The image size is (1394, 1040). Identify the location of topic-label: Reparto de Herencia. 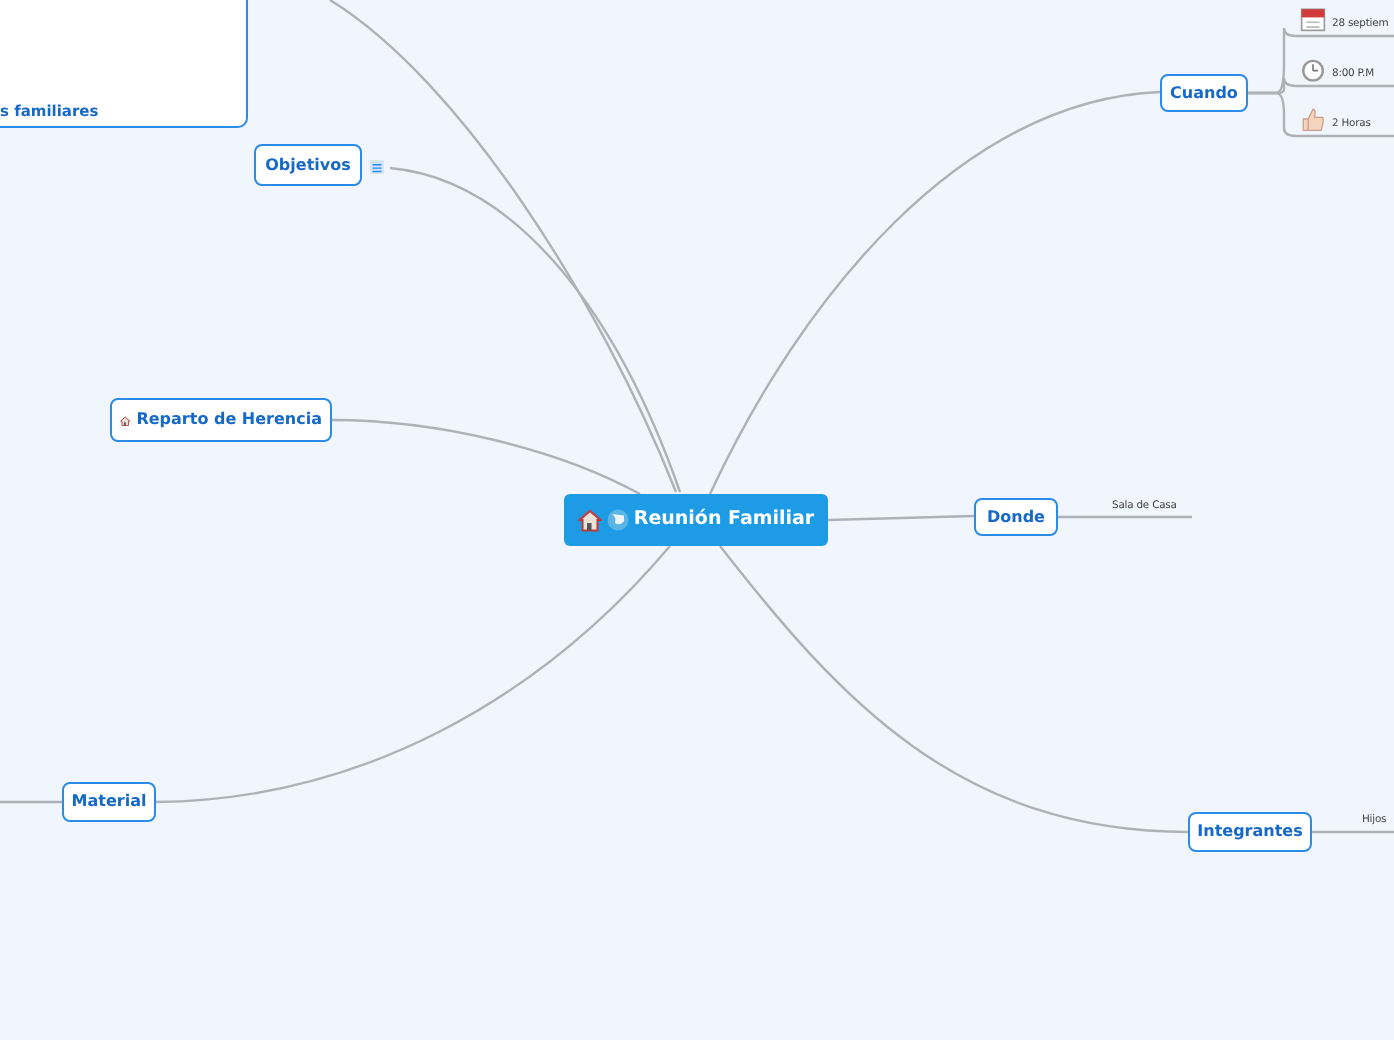
(229, 420).